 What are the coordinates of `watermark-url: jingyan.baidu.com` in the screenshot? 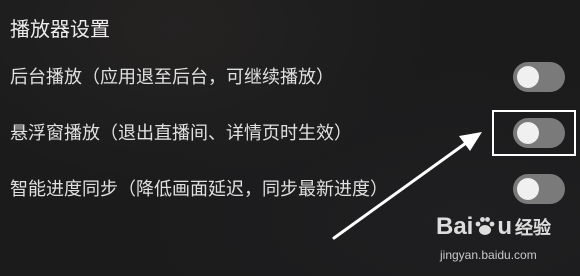 It's located at (488, 255).